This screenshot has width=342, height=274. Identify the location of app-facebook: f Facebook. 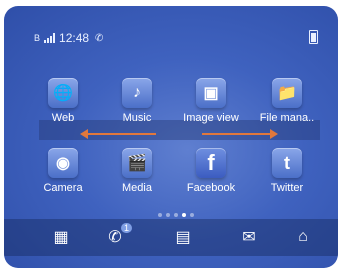
(211, 171).